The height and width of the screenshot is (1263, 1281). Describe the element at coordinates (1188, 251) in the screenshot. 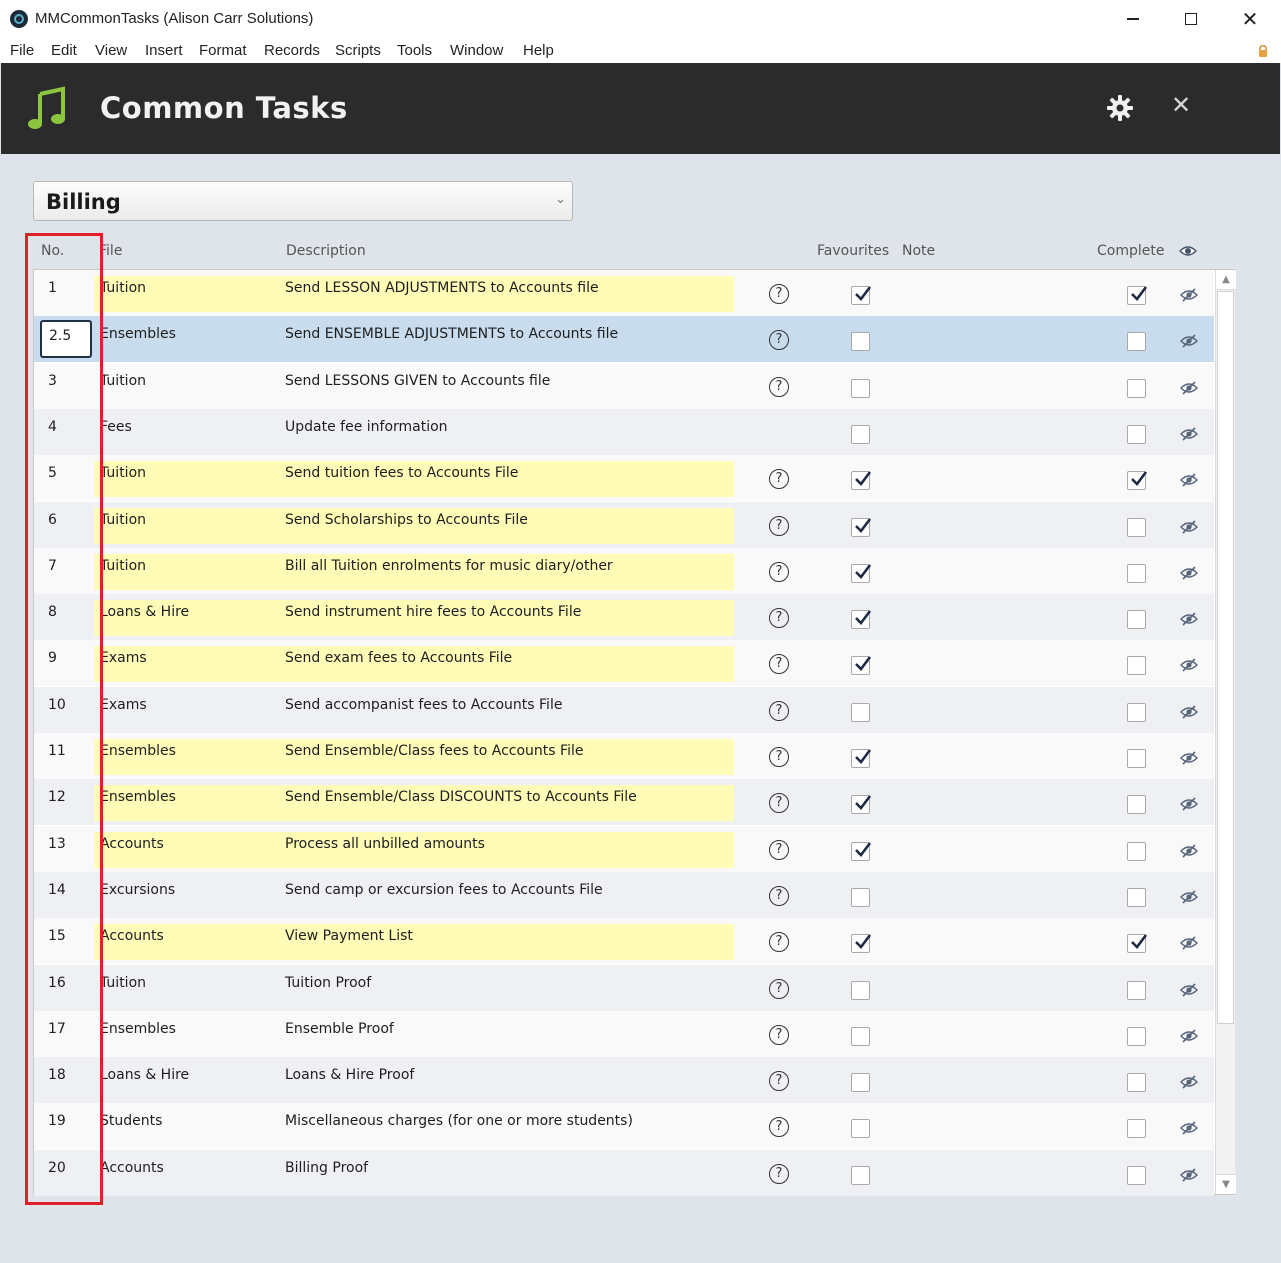

I see `eye-icon` at that location.